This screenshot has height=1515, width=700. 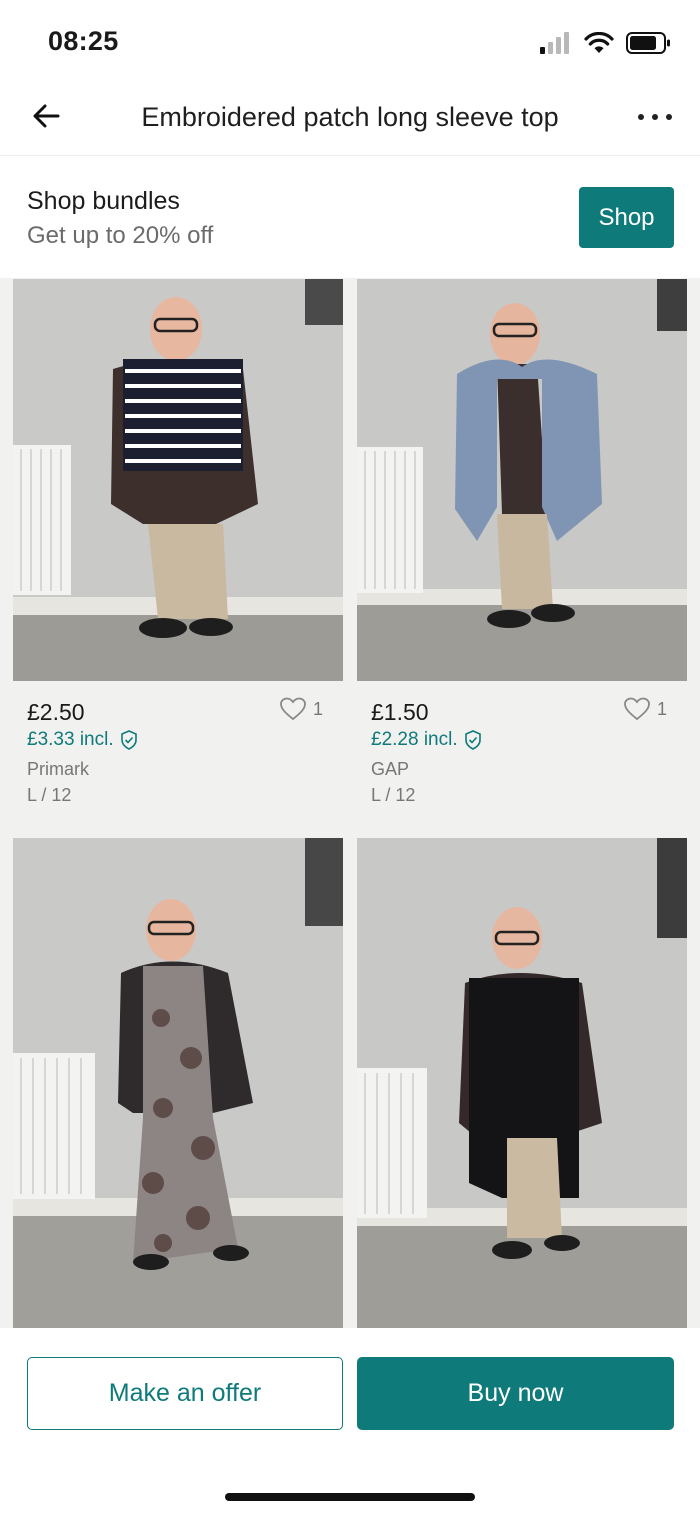 I want to click on item-price: £1.50, so click(x=400, y=712).